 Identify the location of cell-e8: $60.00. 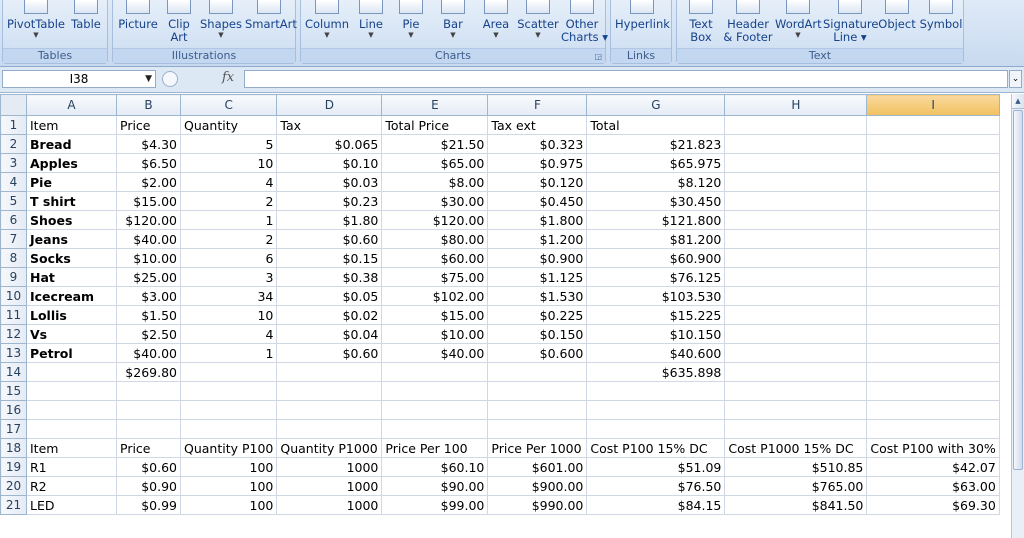
(435, 258).